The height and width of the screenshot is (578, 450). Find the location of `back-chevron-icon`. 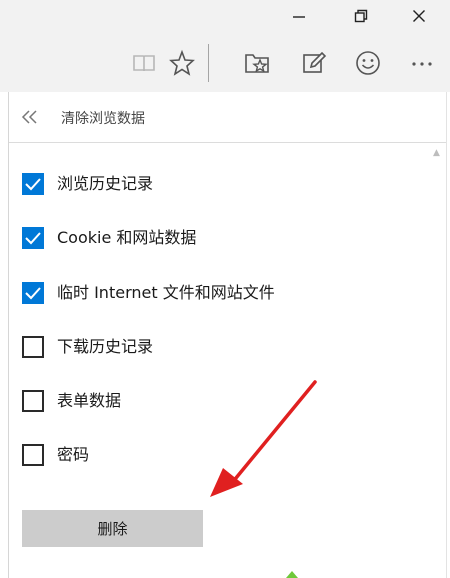

back-chevron-icon is located at coordinates (30, 117).